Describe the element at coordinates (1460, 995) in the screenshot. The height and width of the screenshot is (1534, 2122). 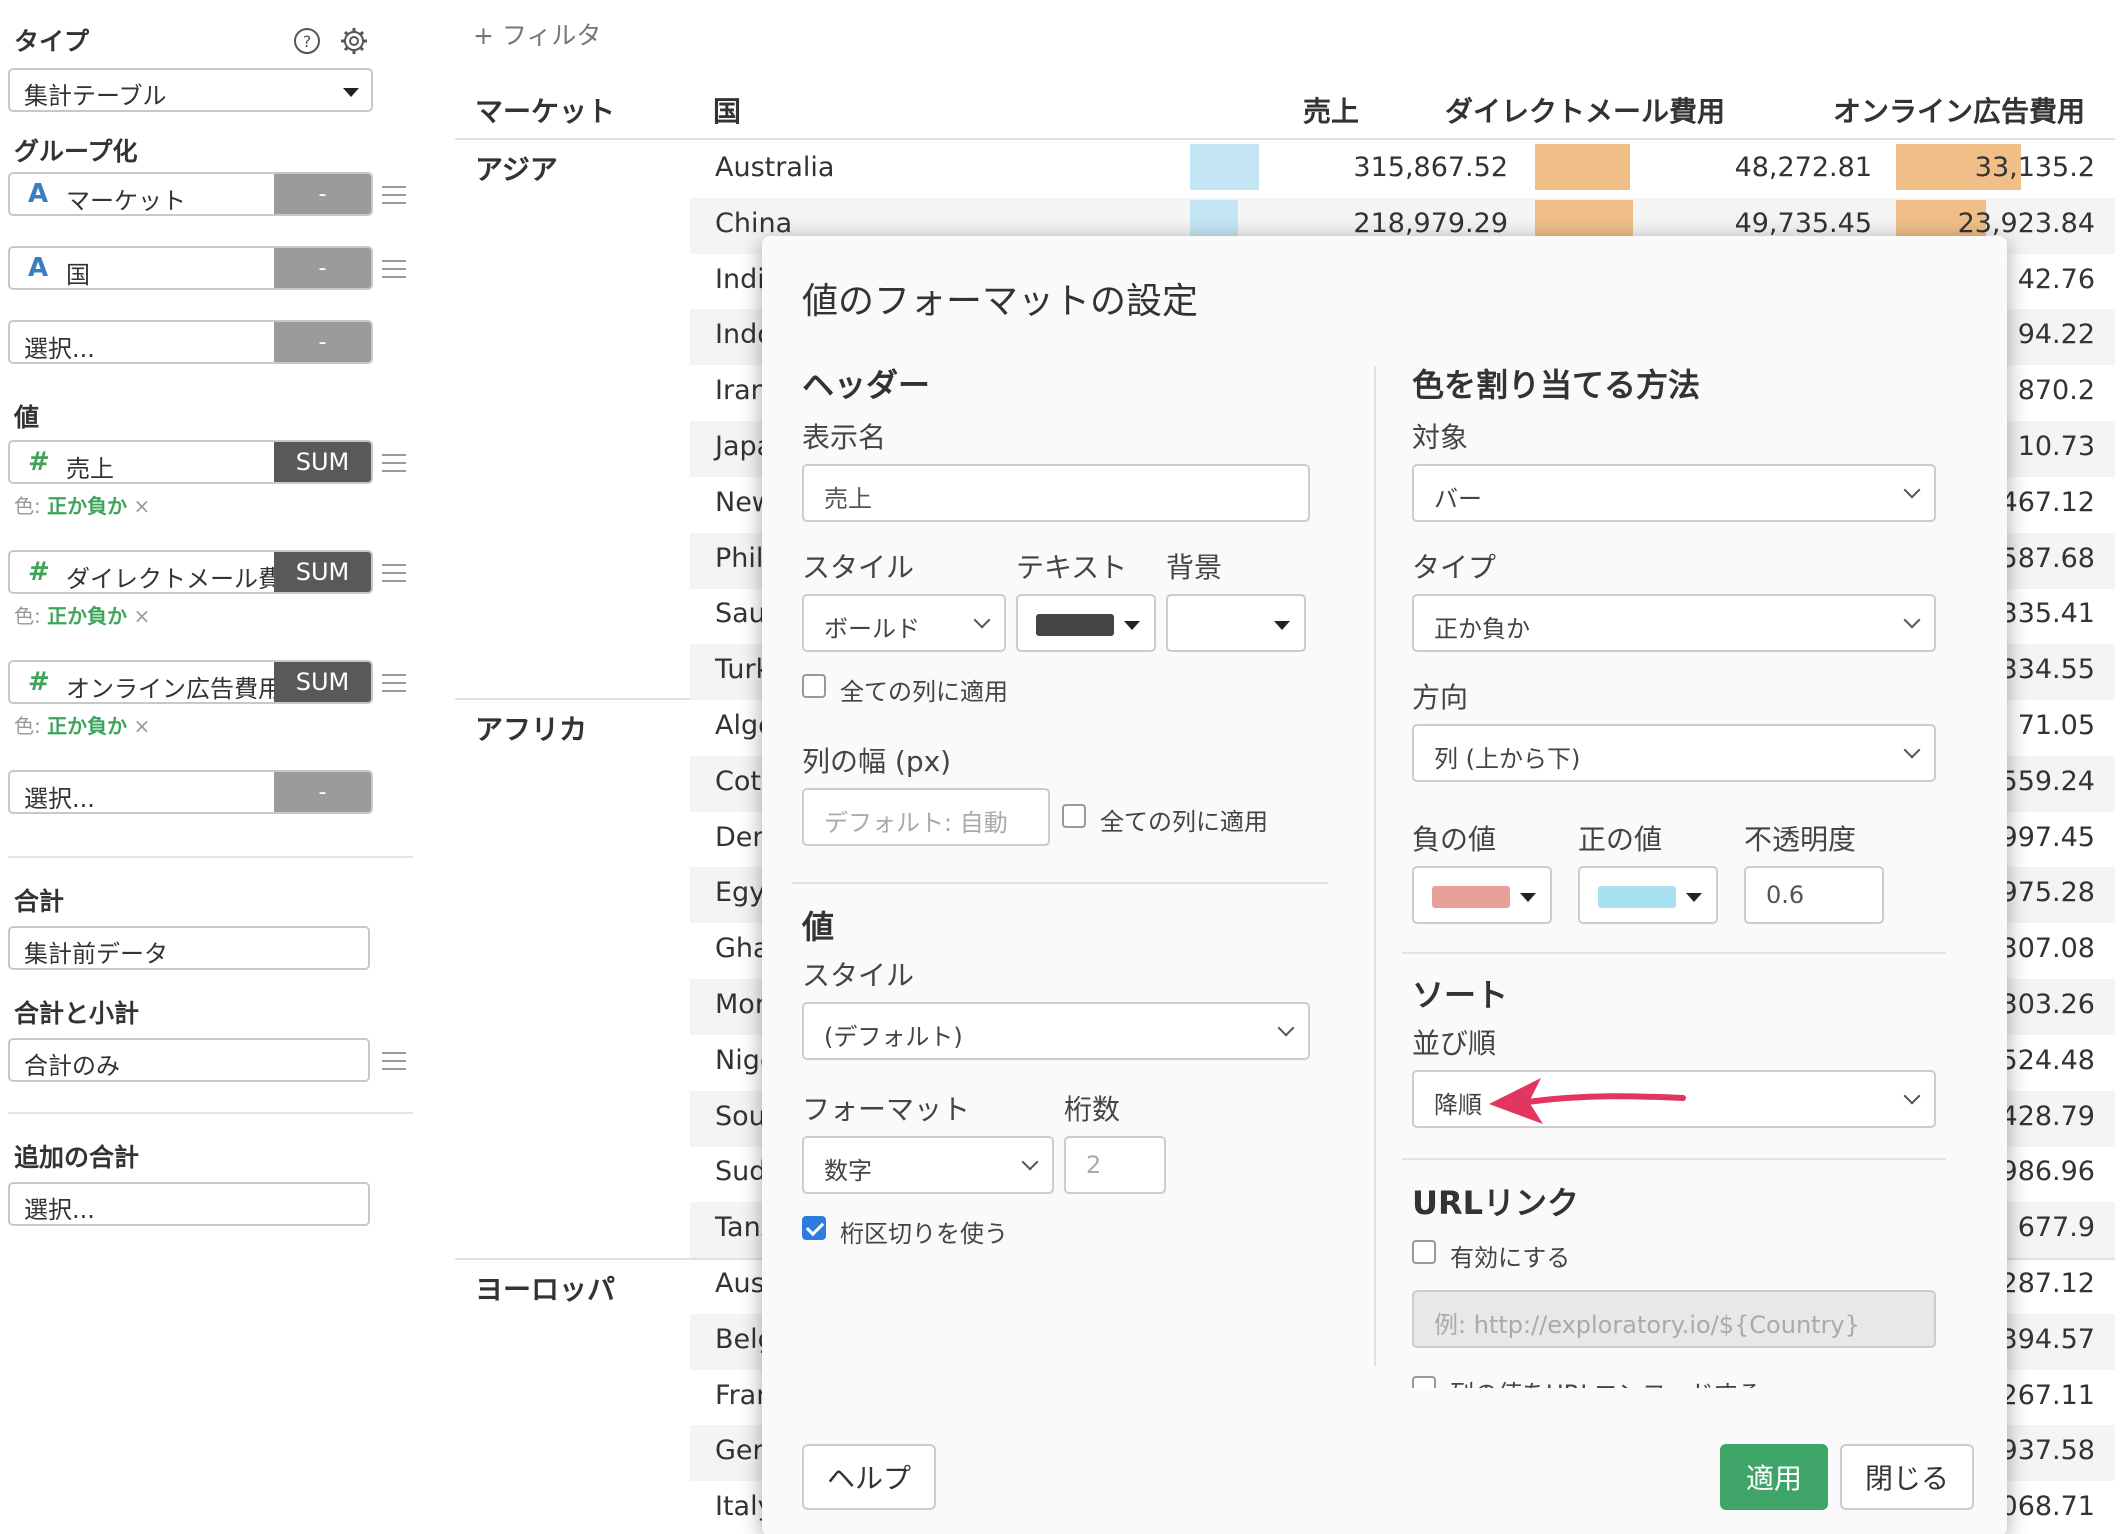
I see `sort-section-title: ソート` at that location.